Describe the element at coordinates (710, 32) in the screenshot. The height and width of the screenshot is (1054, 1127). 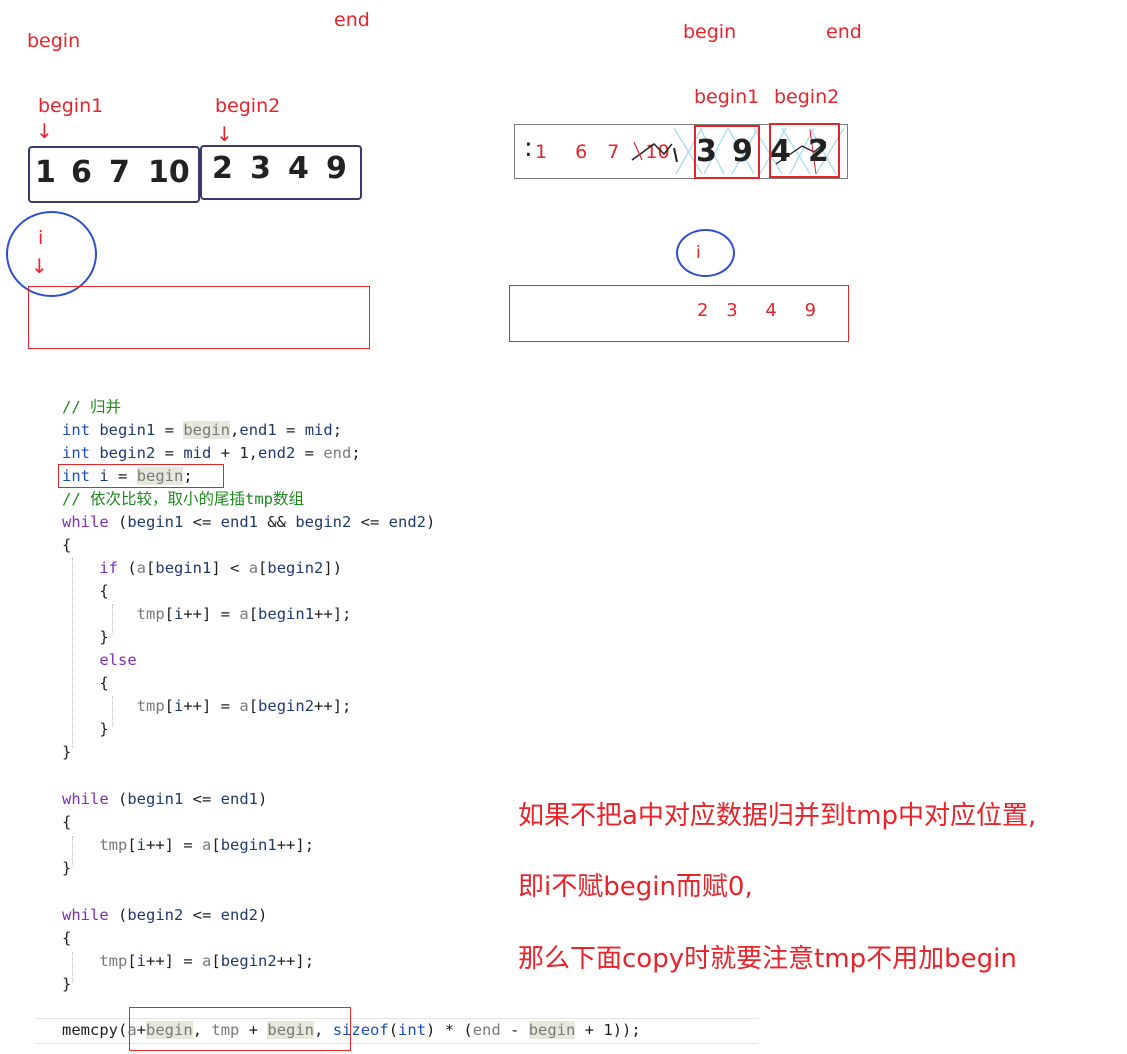
I see `right-begin-label: begin` at that location.